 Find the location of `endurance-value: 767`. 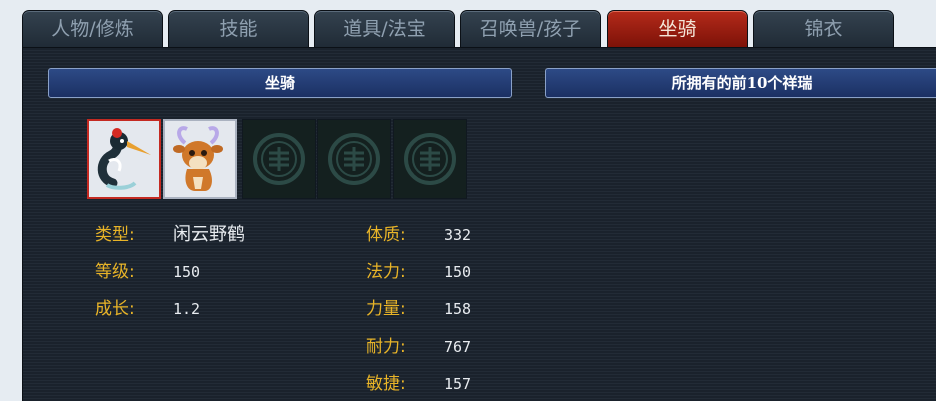

endurance-value: 767 is located at coordinates (458, 347).